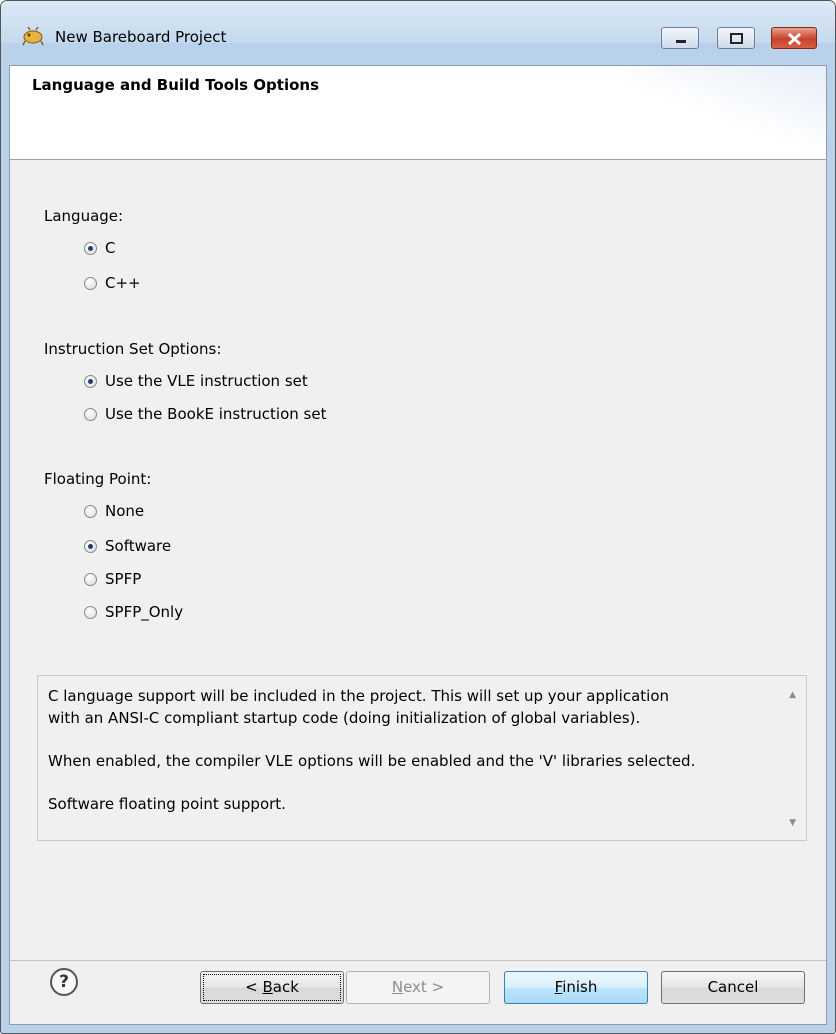 The width and height of the screenshot is (836, 1034). I want to click on language-label: Language:, so click(84, 216).